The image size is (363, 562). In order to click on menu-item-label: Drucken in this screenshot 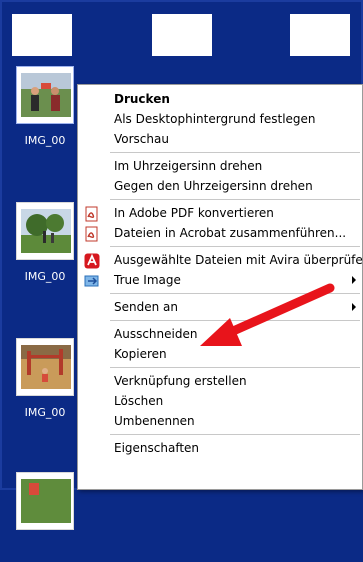, I will do `click(142, 99)`.